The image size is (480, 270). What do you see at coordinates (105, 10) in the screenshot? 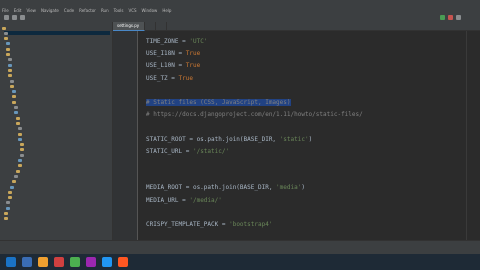
I see `menu-run: Run` at bounding box center [105, 10].